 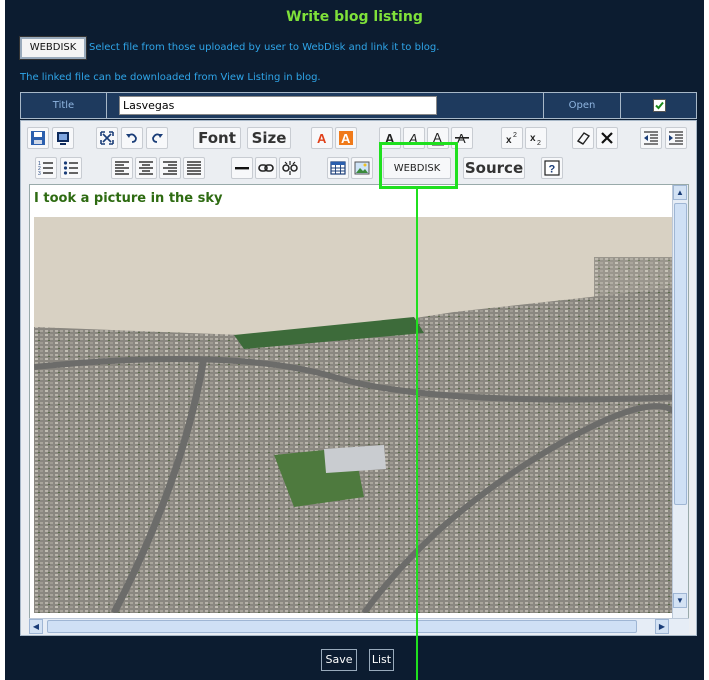 What do you see at coordinates (659, 105) in the screenshot?
I see `open-checkbox` at bounding box center [659, 105].